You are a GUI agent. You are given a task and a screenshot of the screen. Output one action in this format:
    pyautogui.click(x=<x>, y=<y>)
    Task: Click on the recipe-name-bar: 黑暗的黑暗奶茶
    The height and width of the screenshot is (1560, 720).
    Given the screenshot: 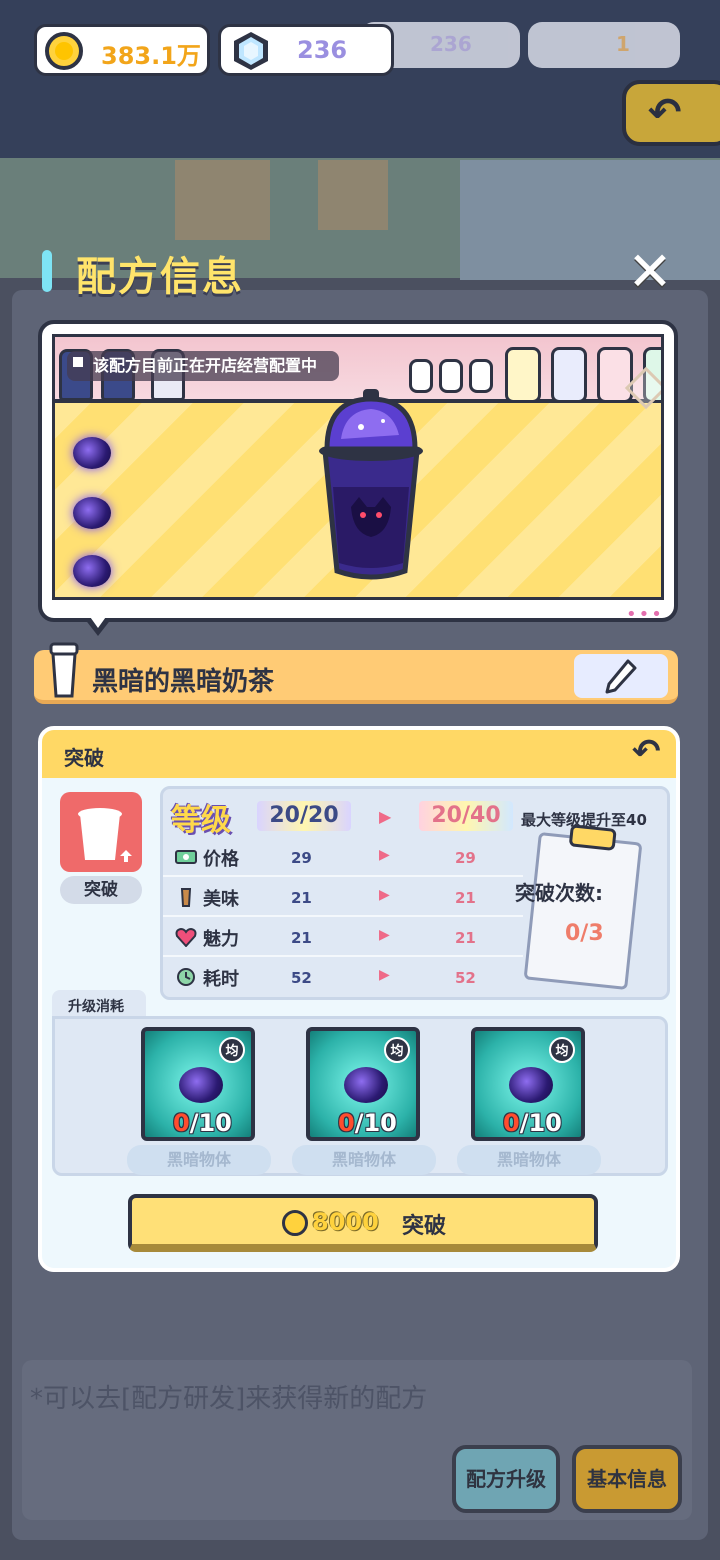 What is the action you would take?
    pyautogui.click(x=356, y=673)
    